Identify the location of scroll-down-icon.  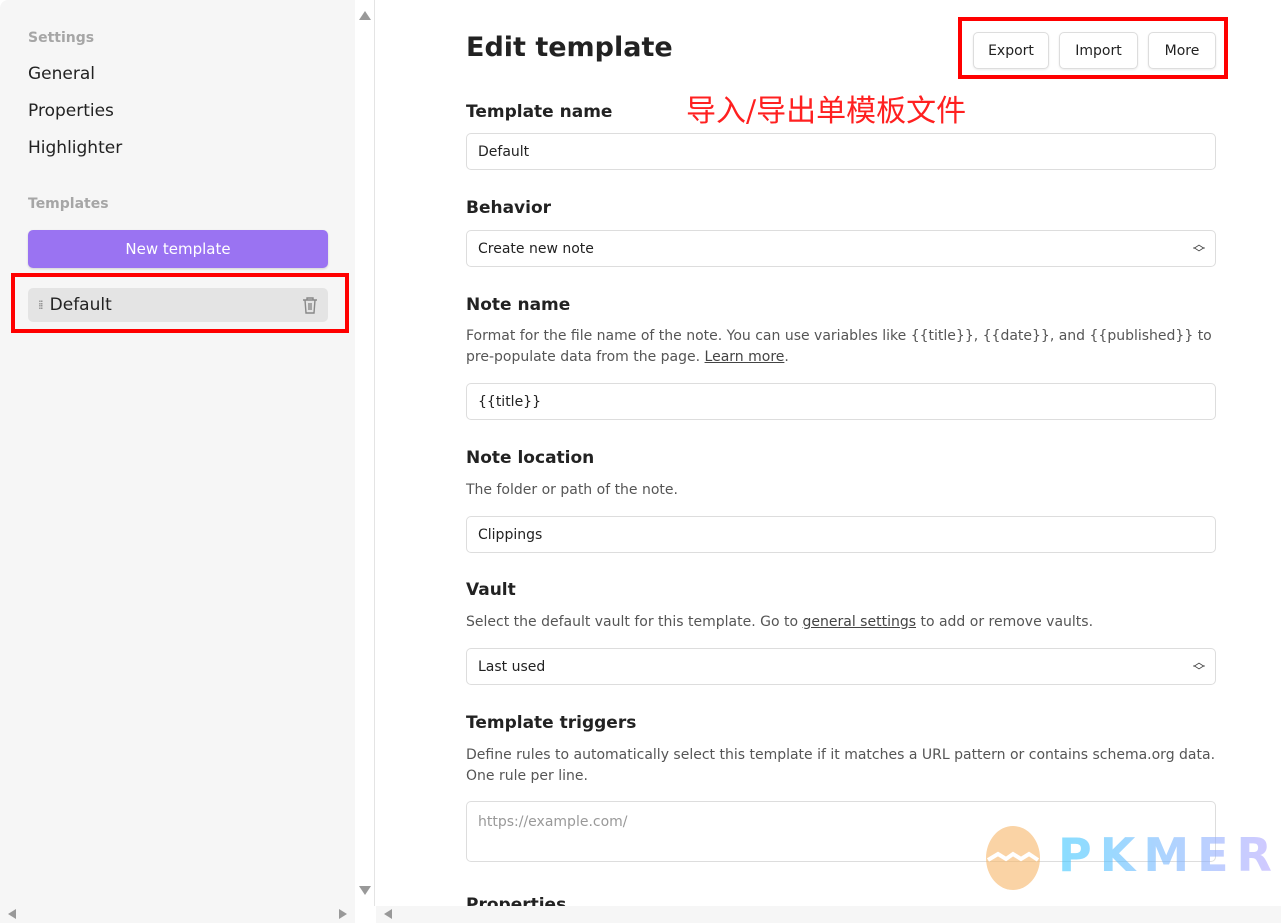
(365, 890).